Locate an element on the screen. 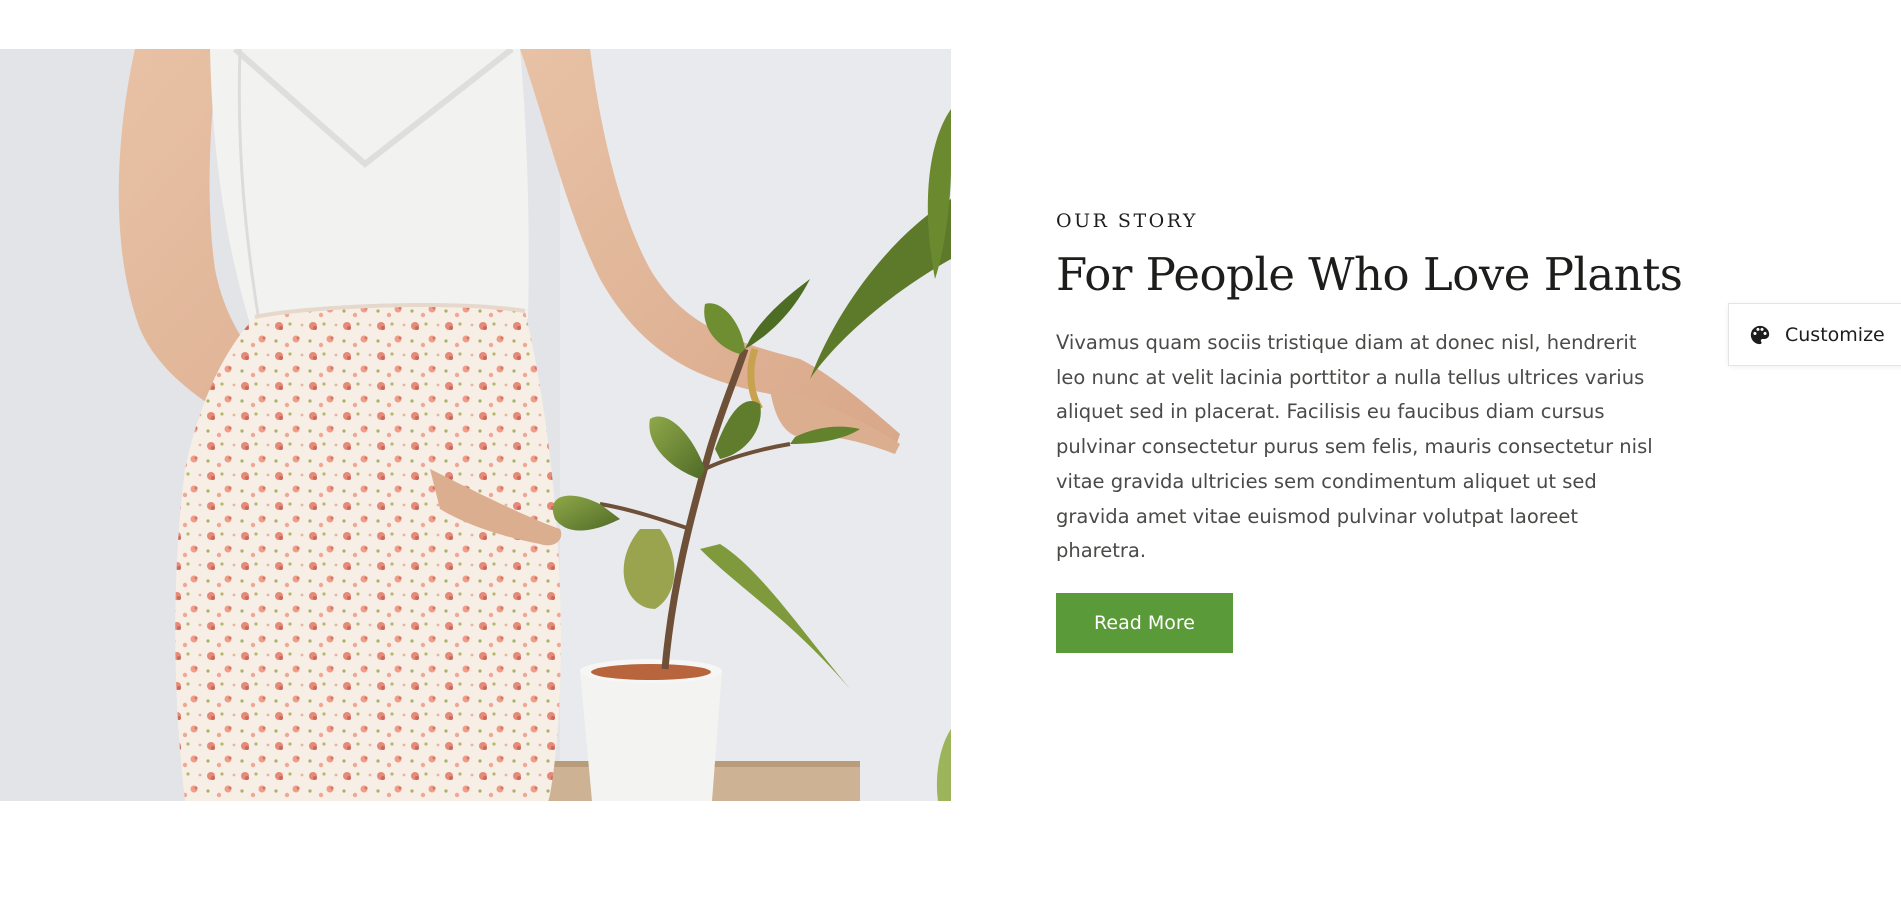  palette-icon is located at coordinates (1760, 335).